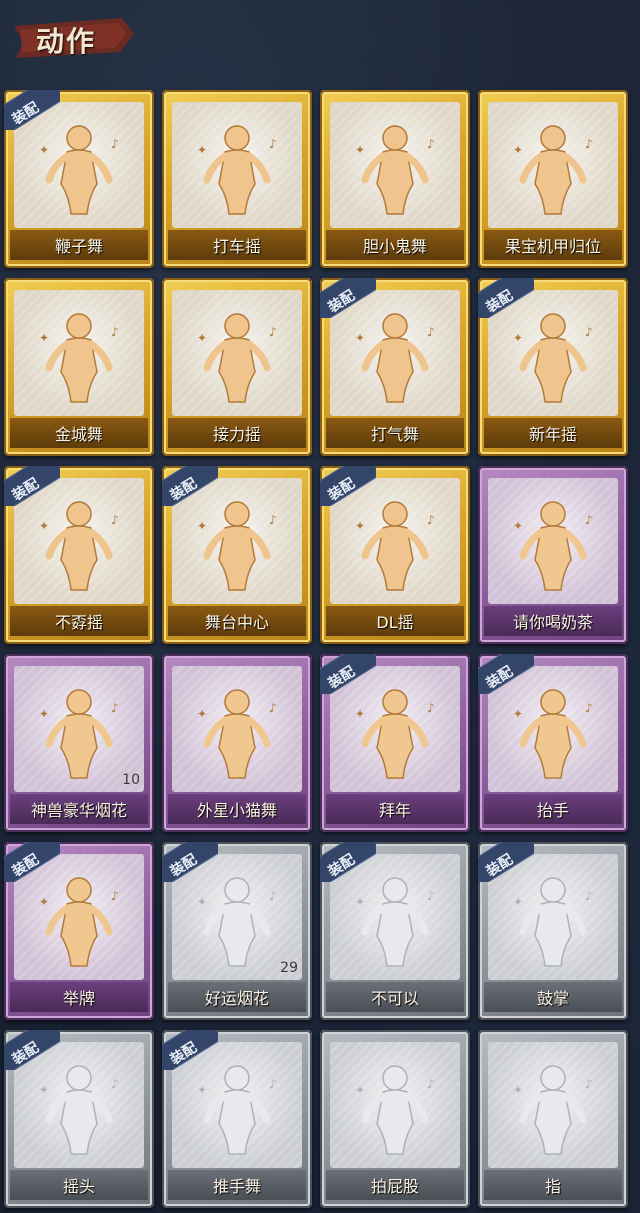 The height and width of the screenshot is (1213, 640). I want to click on card-label-bar: 不可以, so click(395, 997).